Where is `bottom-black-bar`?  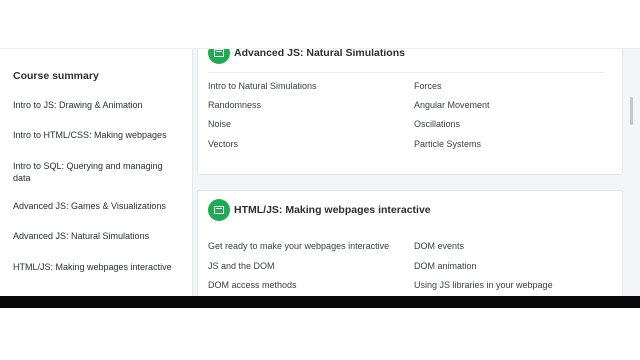
bottom-black-bar is located at coordinates (320, 302).